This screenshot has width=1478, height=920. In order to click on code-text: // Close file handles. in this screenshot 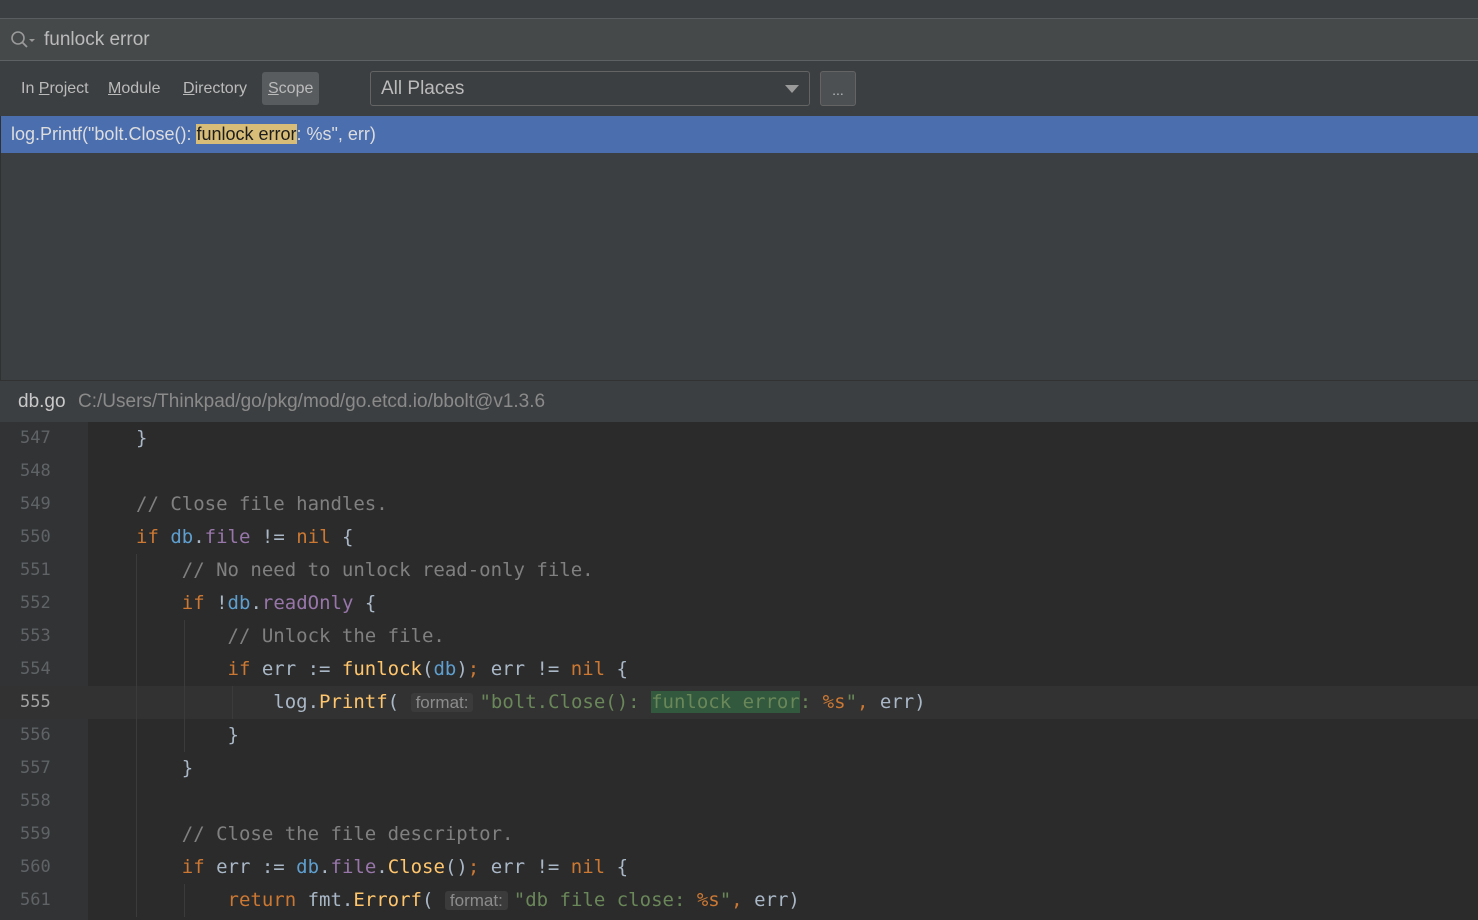, I will do `click(262, 504)`.